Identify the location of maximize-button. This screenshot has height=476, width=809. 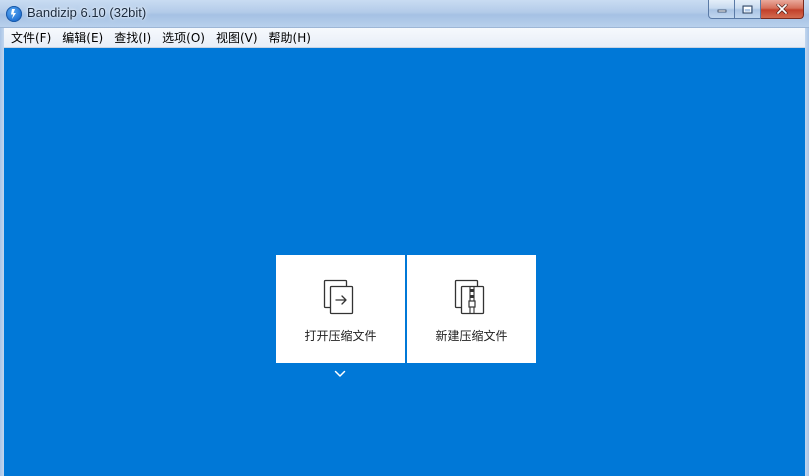
(748, 9).